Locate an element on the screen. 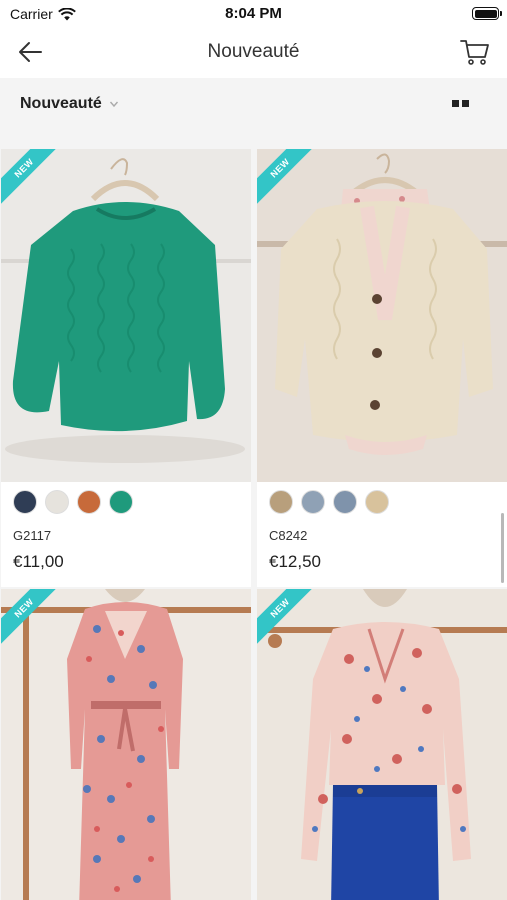 The width and height of the screenshot is (507, 900). category-label: Nouveauté is located at coordinates (61, 103).